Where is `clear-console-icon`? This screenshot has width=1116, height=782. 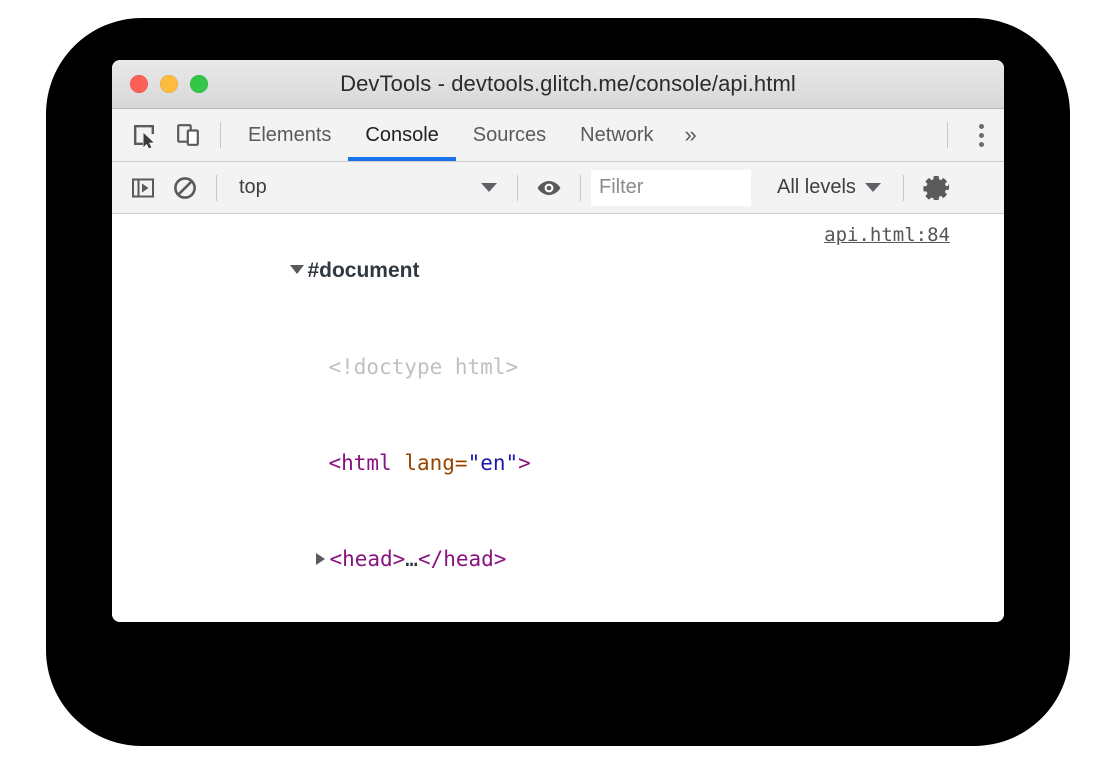
clear-console-icon is located at coordinates (185, 188).